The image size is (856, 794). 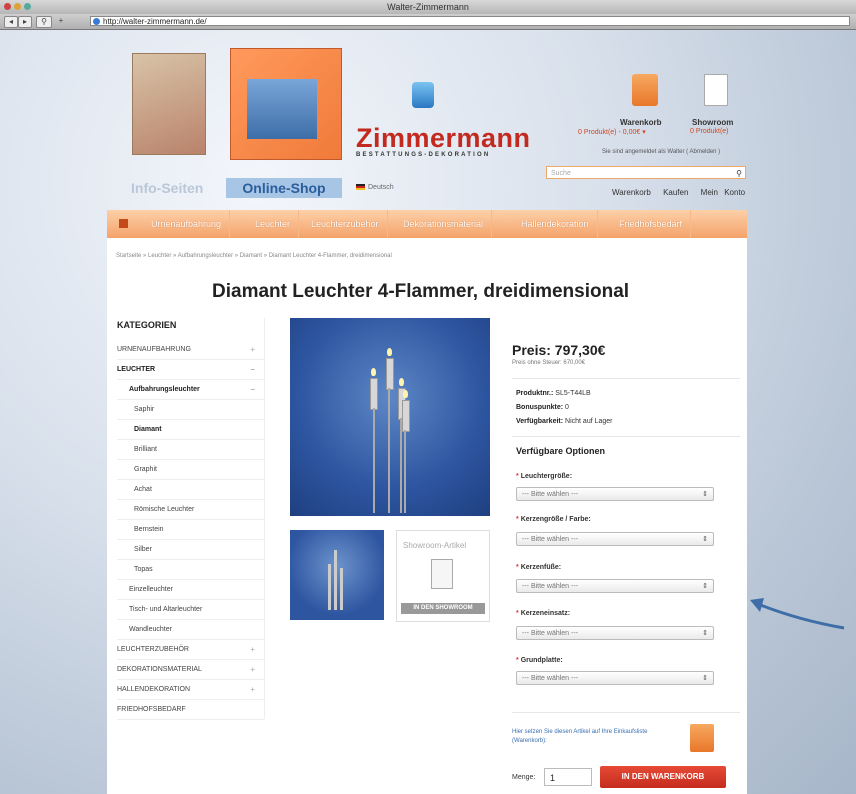 What do you see at coordinates (151, 589) in the screenshot?
I see `sidebar-item-label: Einzelleuchter` at bounding box center [151, 589].